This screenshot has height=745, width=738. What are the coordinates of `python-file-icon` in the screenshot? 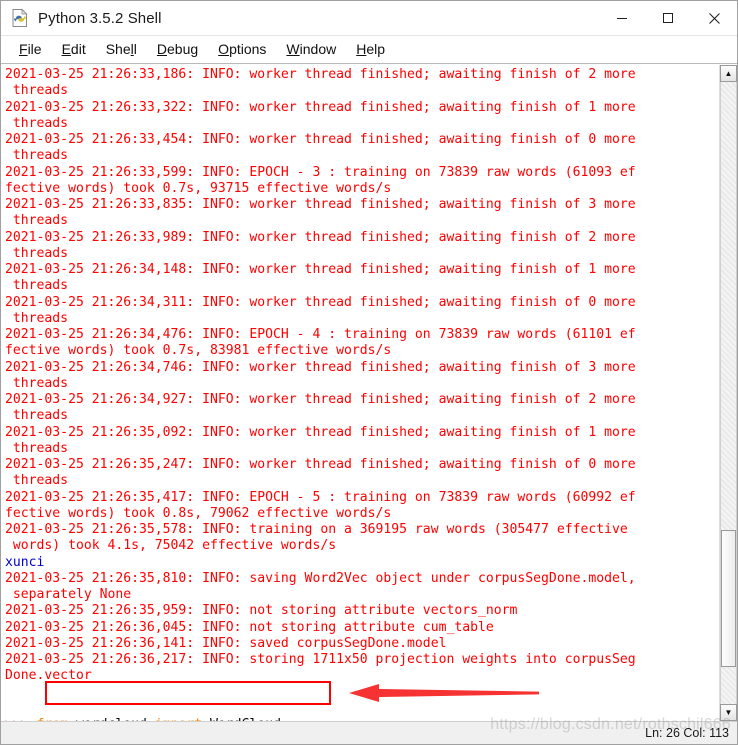 It's located at (20, 18).